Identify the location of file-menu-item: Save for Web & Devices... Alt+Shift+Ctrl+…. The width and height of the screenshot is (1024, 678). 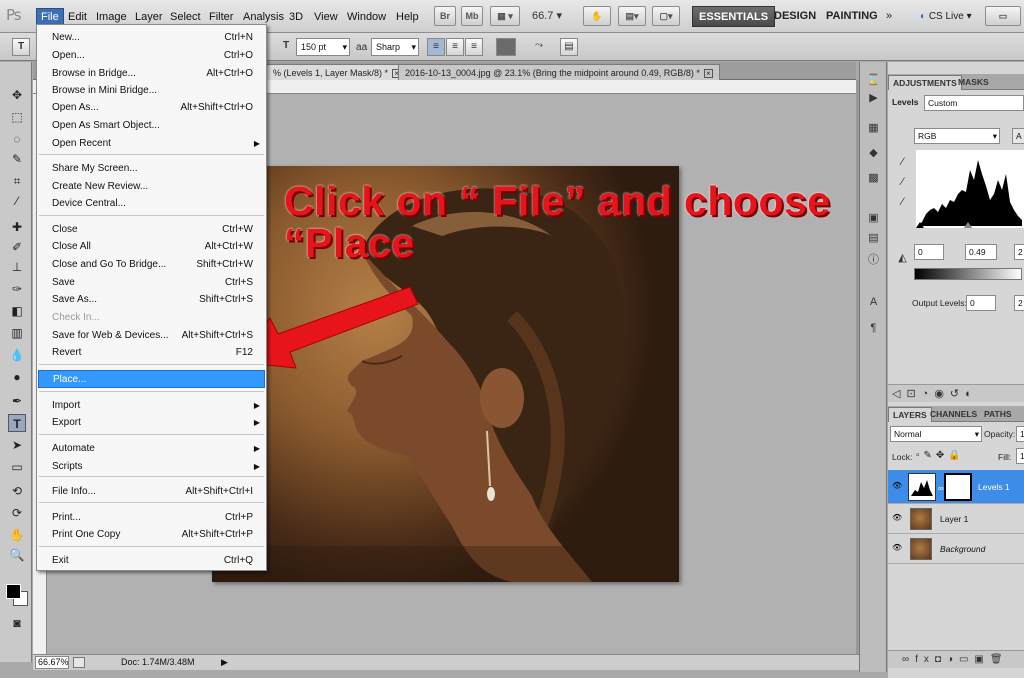
(151, 336).